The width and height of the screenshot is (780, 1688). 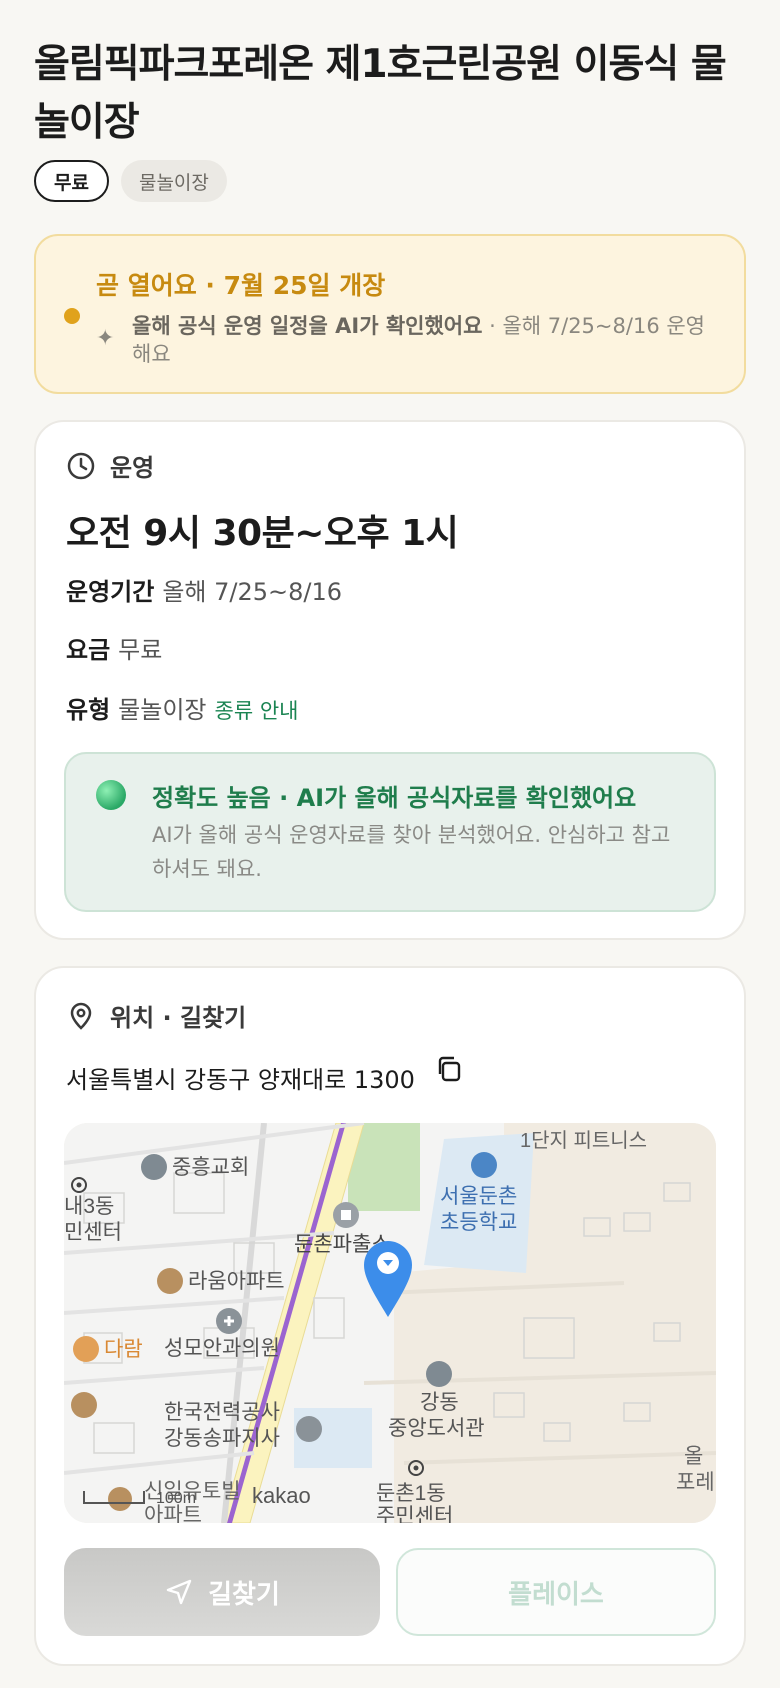 What do you see at coordinates (132, 468) in the screenshot?
I see `operation-section-label: 운영` at bounding box center [132, 468].